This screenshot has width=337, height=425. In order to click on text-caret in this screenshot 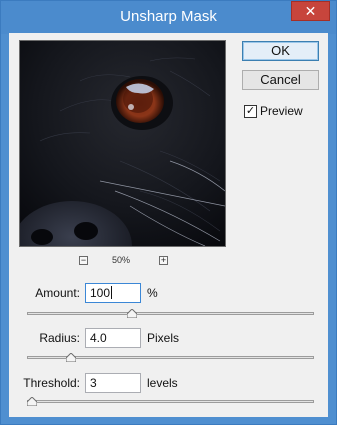, I will do `click(112, 292)`.